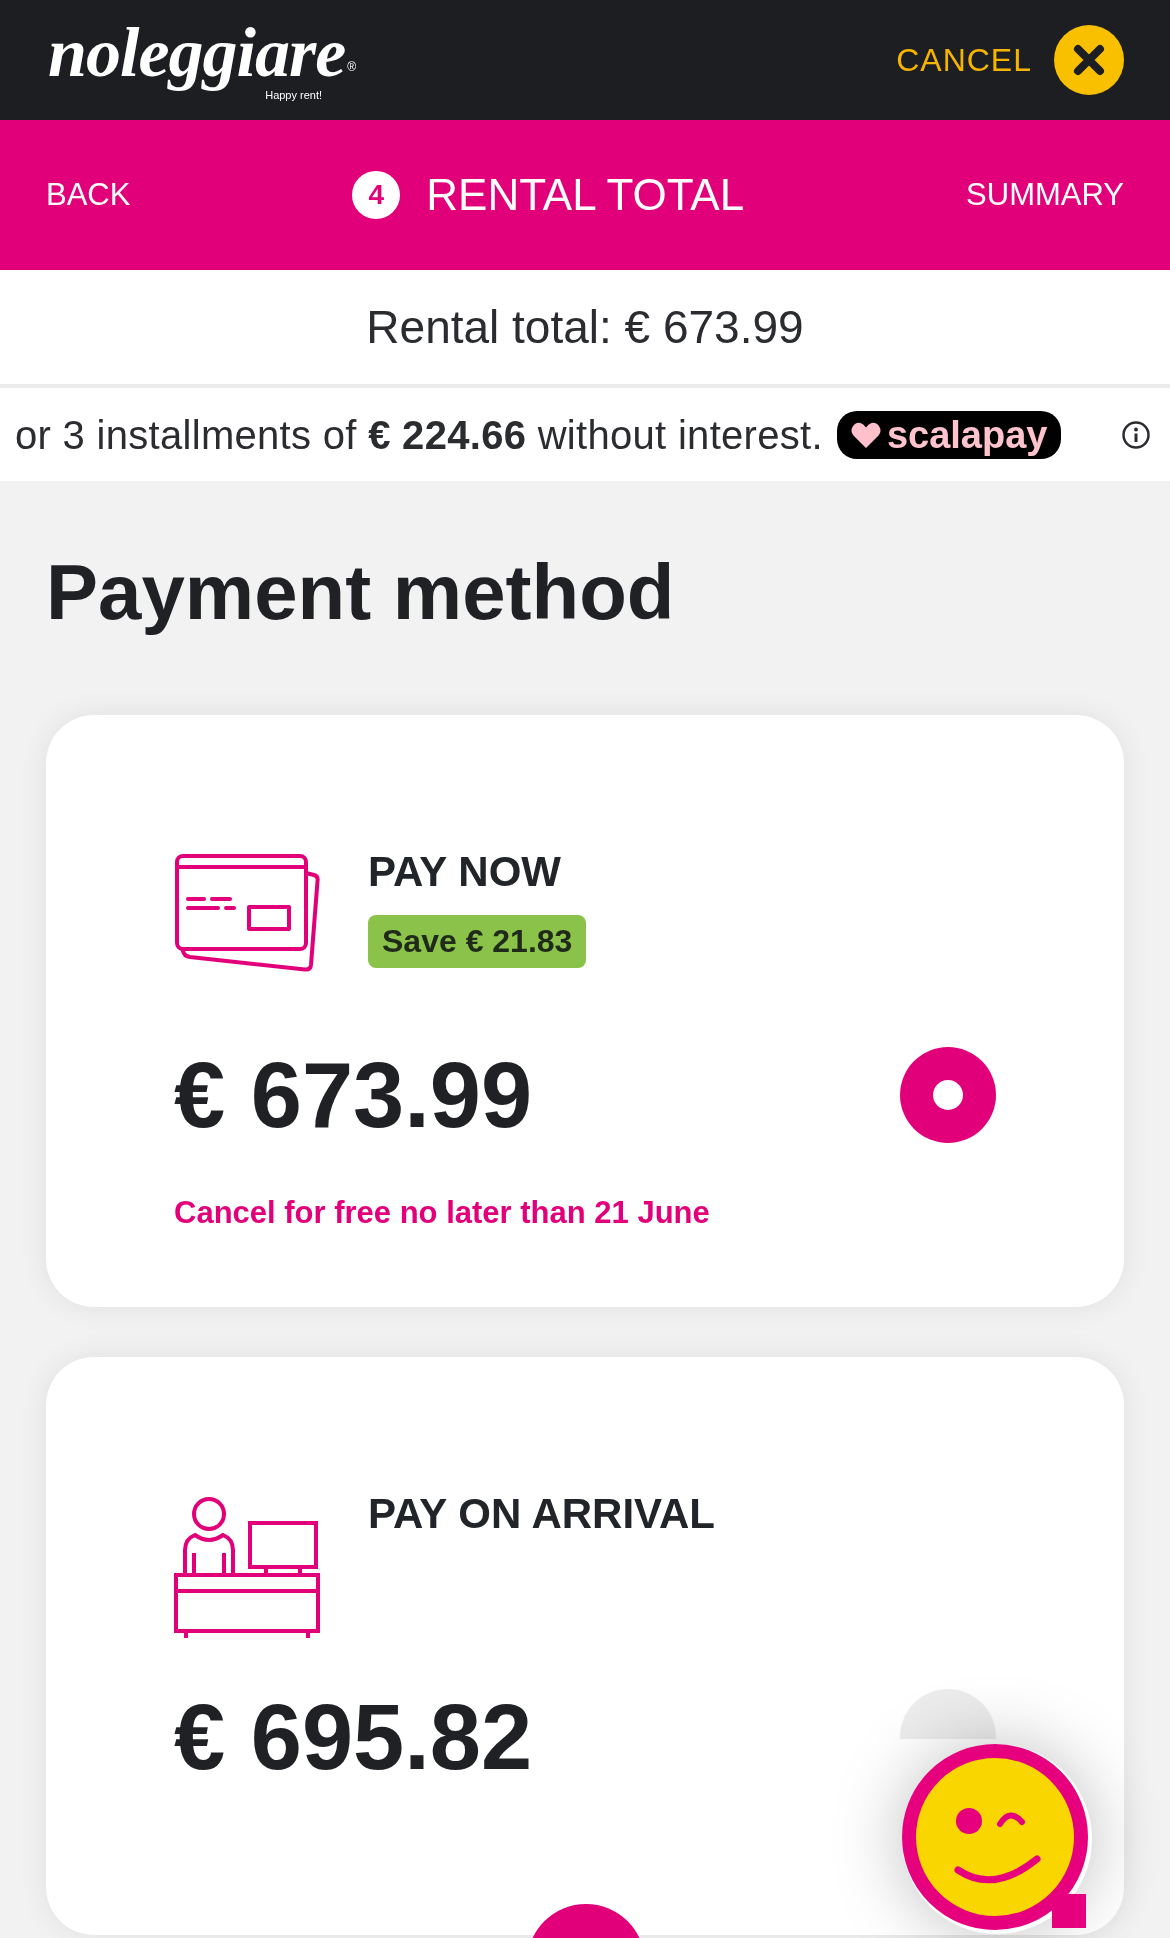 The image size is (1170, 1938). What do you see at coordinates (353, 1095) in the screenshot?
I see `option-price: € 673.99` at bounding box center [353, 1095].